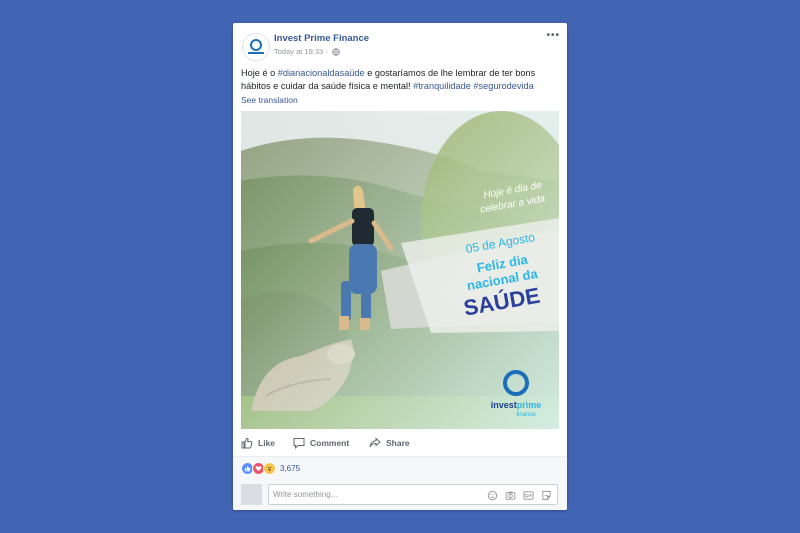  What do you see at coordinates (375, 442) in the screenshot?
I see `share-icon` at bounding box center [375, 442].